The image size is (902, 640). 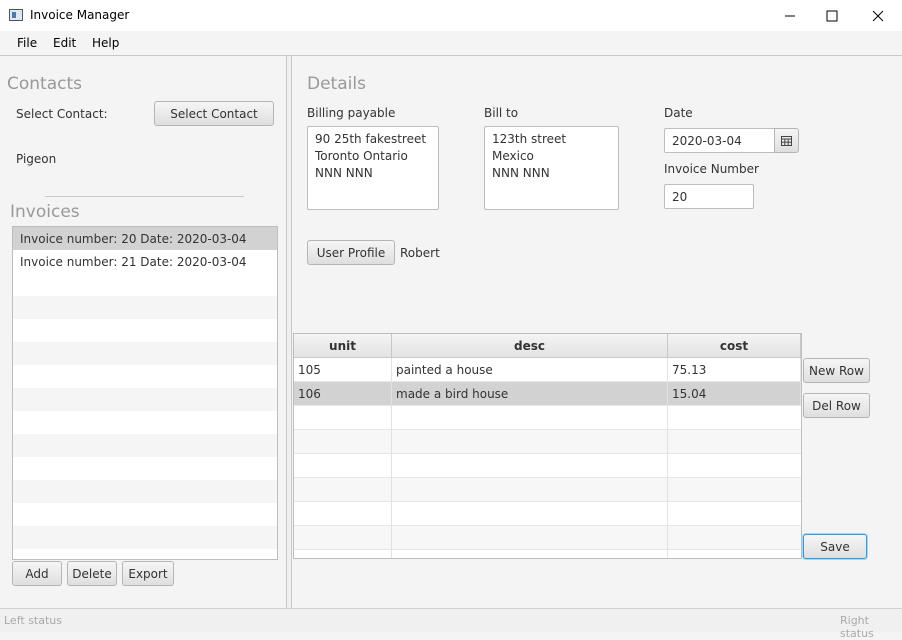 What do you see at coordinates (80, 15) in the screenshot?
I see `window-title: Invoice Manager` at bounding box center [80, 15].